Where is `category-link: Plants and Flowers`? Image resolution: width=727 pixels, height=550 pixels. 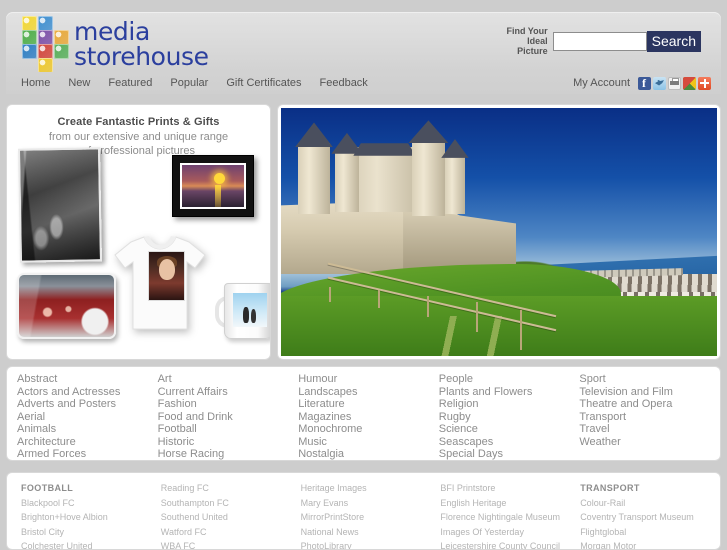
category-link: Plants and Flowers is located at coordinates (509, 392).